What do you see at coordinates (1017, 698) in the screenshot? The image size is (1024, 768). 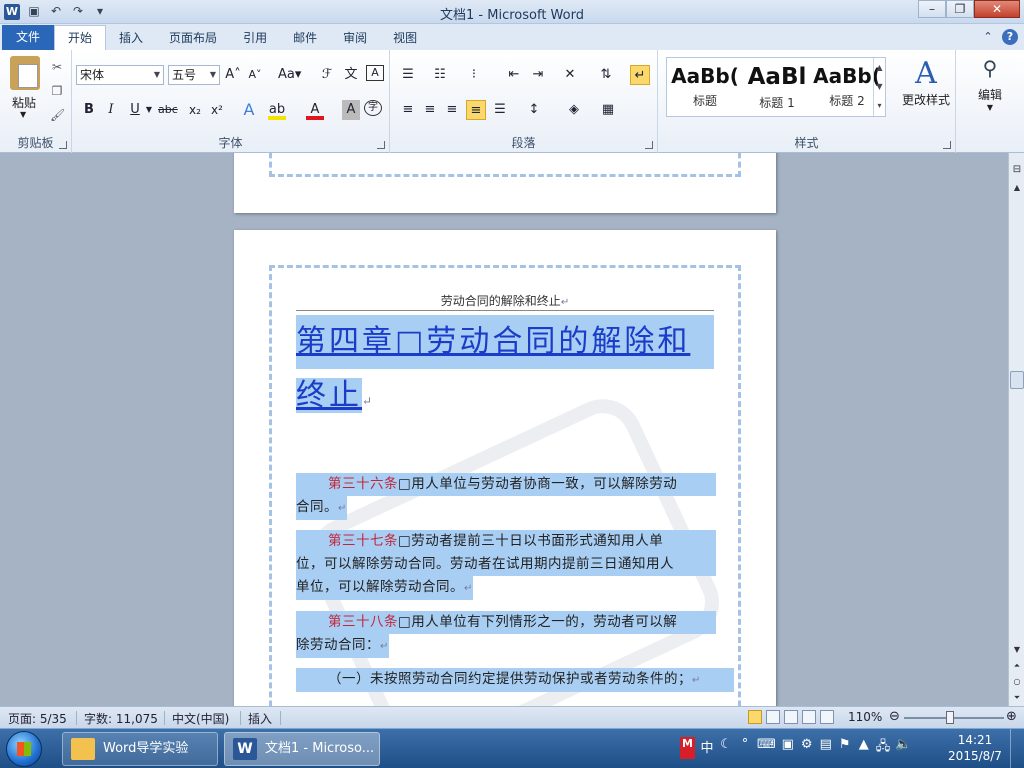 I see `next-page-icon: ⏷` at bounding box center [1017, 698].